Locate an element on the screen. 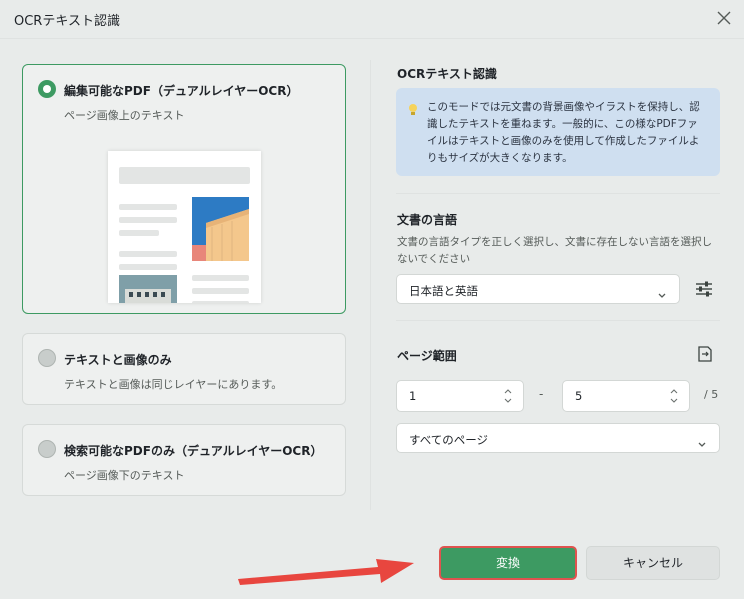 The height and width of the screenshot is (599, 744). page-scope-value: すべてのページ is located at coordinates (449, 440).